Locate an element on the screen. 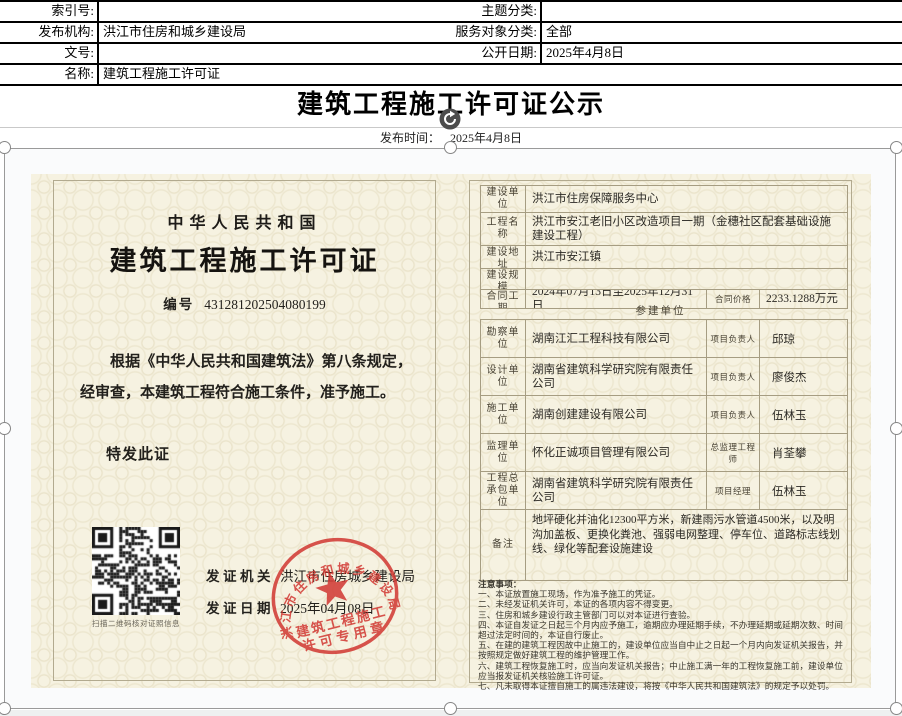  meta-row: 索引号: 主题分类: is located at coordinates (451, 12).